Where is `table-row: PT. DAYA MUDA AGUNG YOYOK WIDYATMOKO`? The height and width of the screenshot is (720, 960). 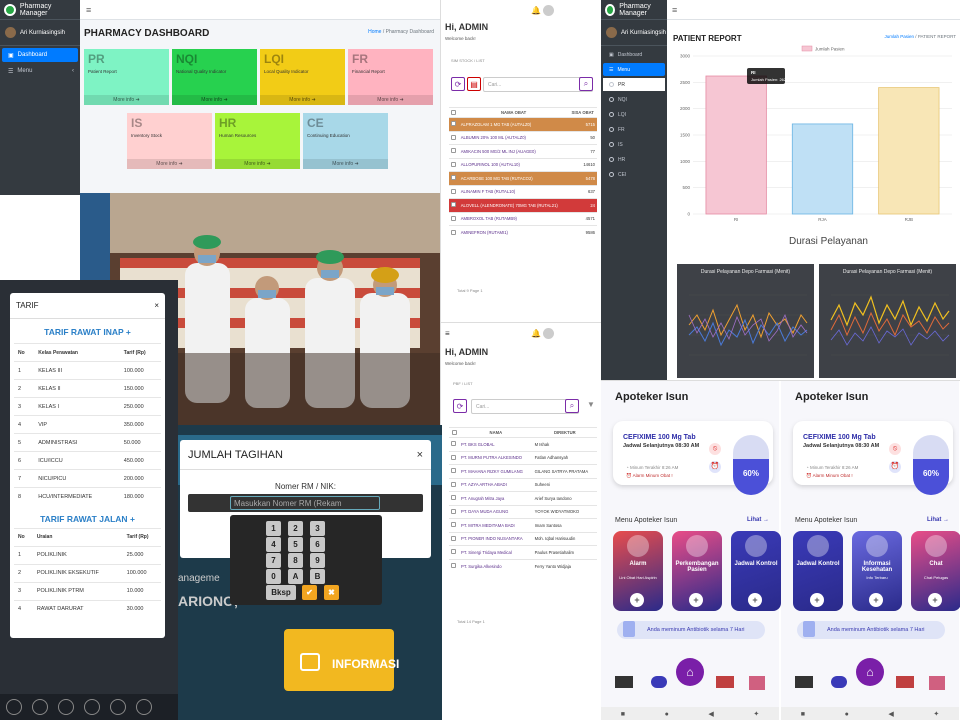
table-row: PT. DAYA MUDA AGUNG YOYOK WIDYATMOKO is located at coordinates (523, 511).